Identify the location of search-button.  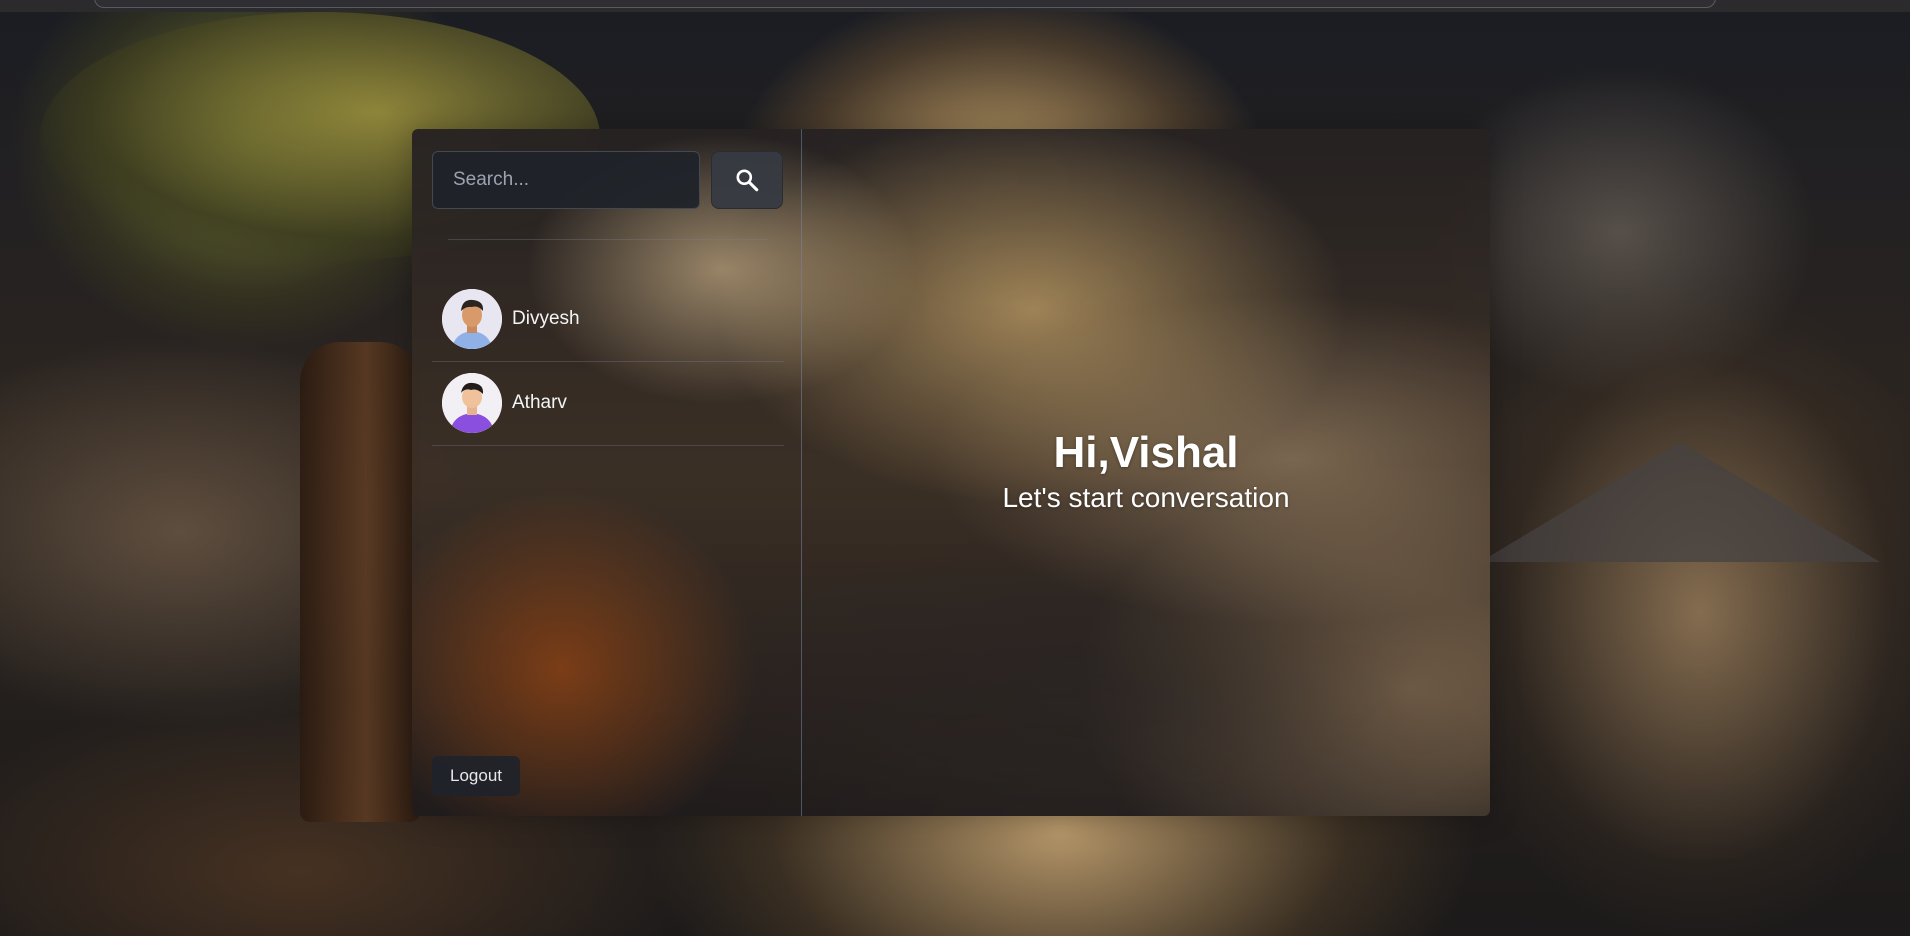
(747, 180).